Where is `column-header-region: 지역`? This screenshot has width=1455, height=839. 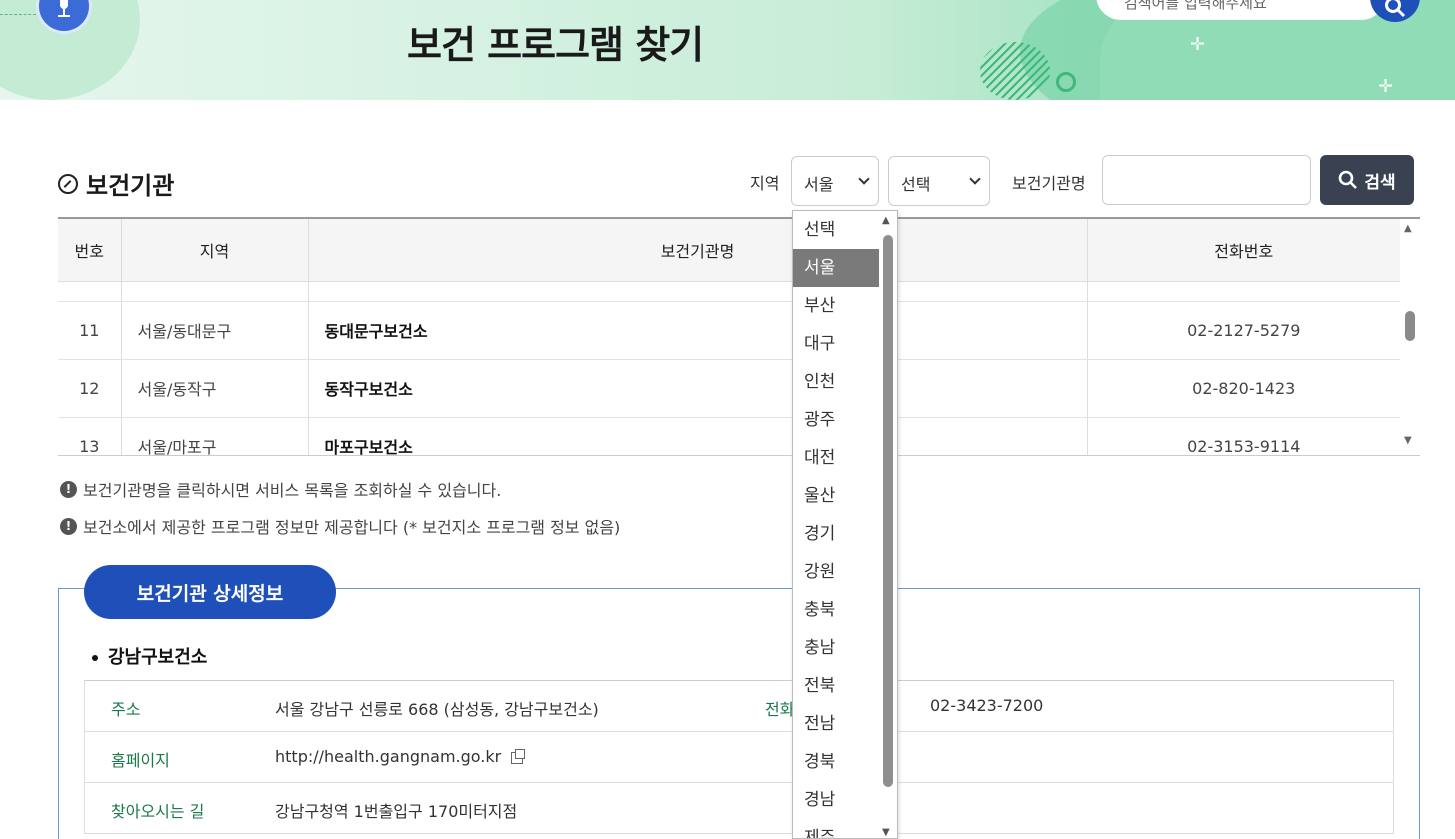 column-header-region: 지역 is located at coordinates (215, 250).